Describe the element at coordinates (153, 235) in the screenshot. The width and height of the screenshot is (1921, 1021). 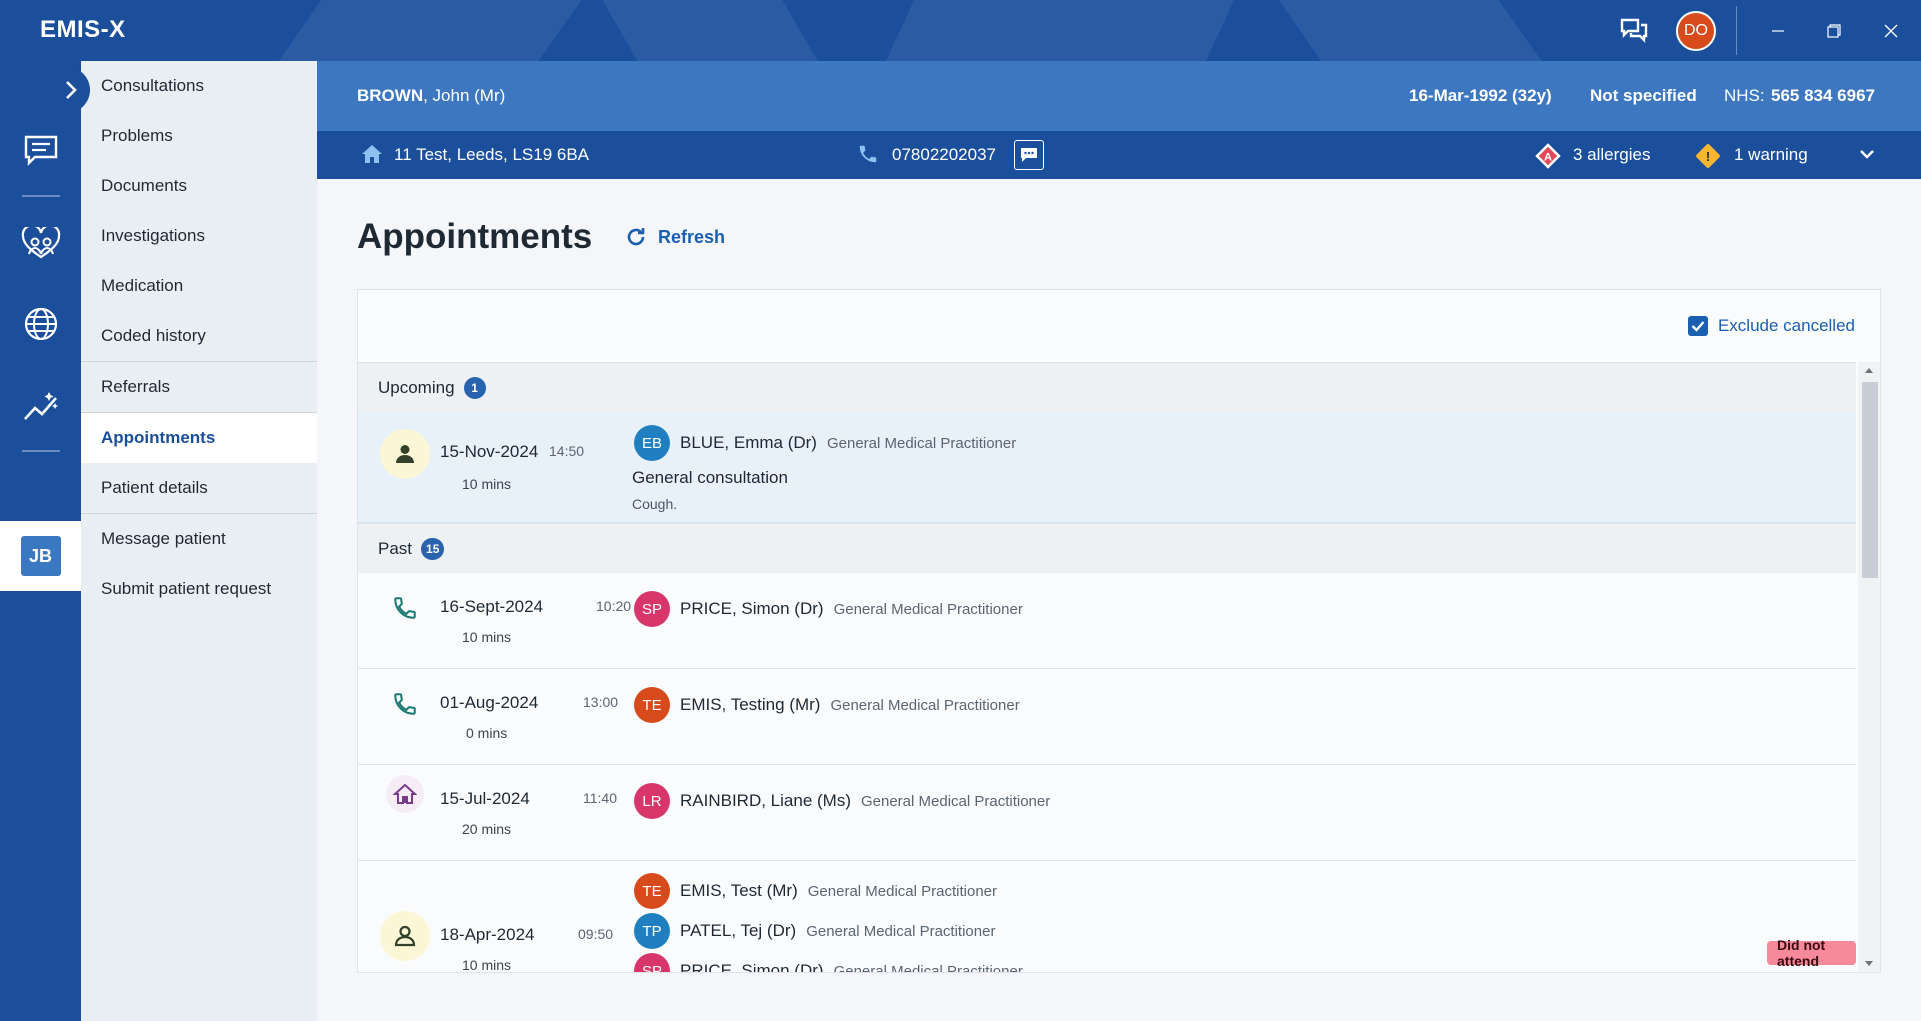
I see `nav-item-label: Investigations` at that location.